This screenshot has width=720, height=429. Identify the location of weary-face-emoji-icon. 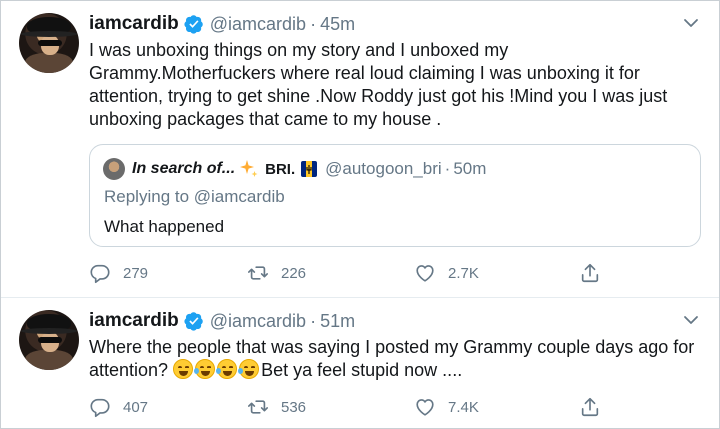
(183, 369).